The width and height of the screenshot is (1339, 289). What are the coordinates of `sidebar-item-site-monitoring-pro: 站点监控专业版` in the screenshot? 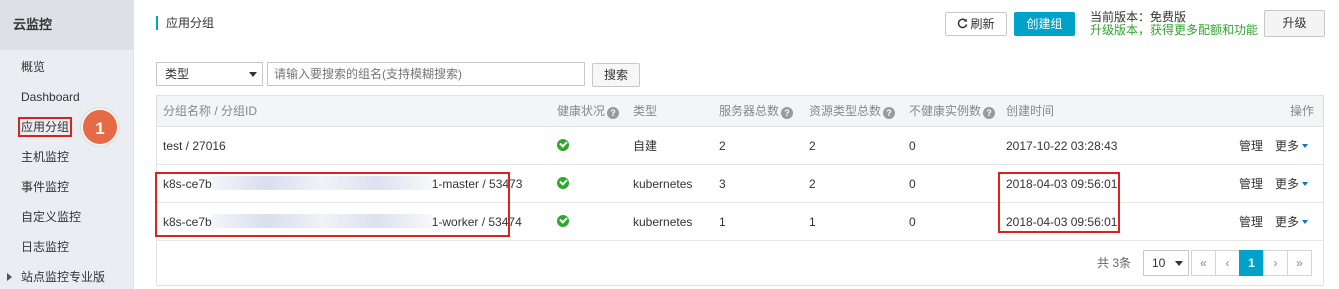 It's located at (66, 275).